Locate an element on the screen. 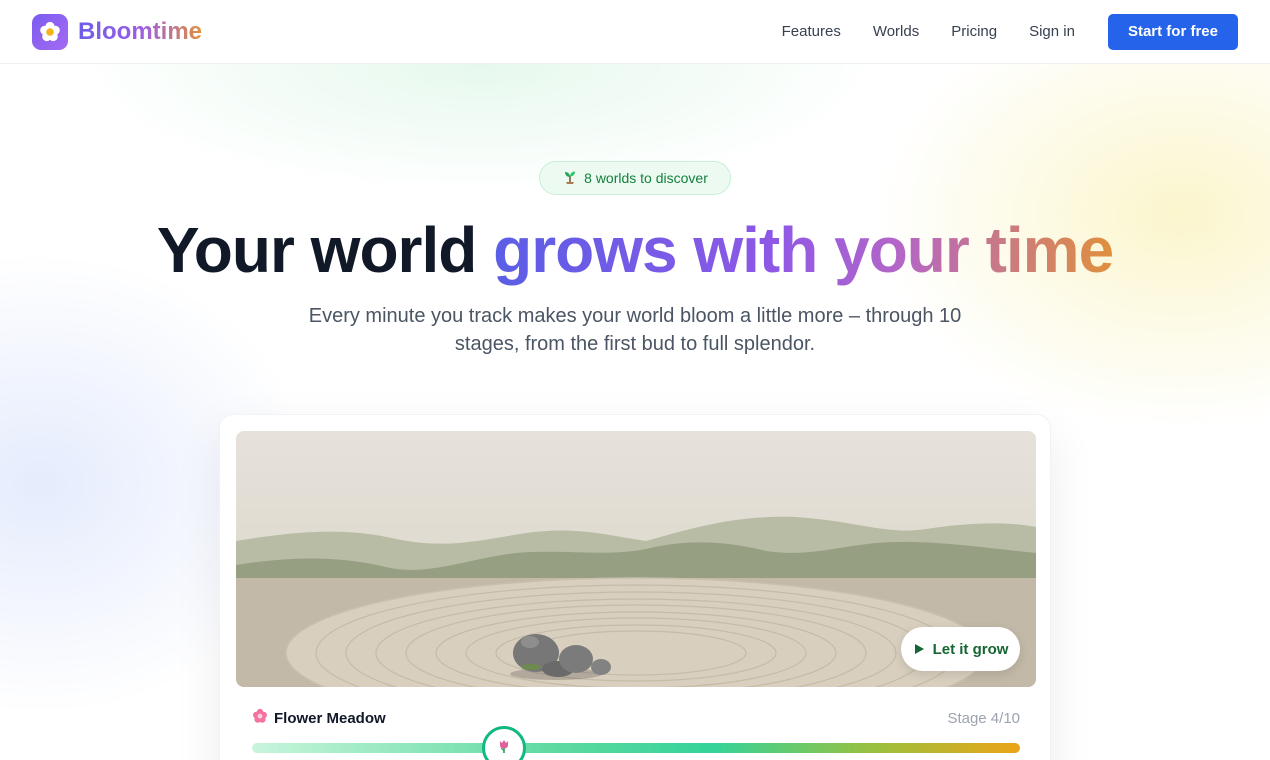 The height and width of the screenshot is (760, 1270). growth-stage-track is located at coordinates (636, 748).